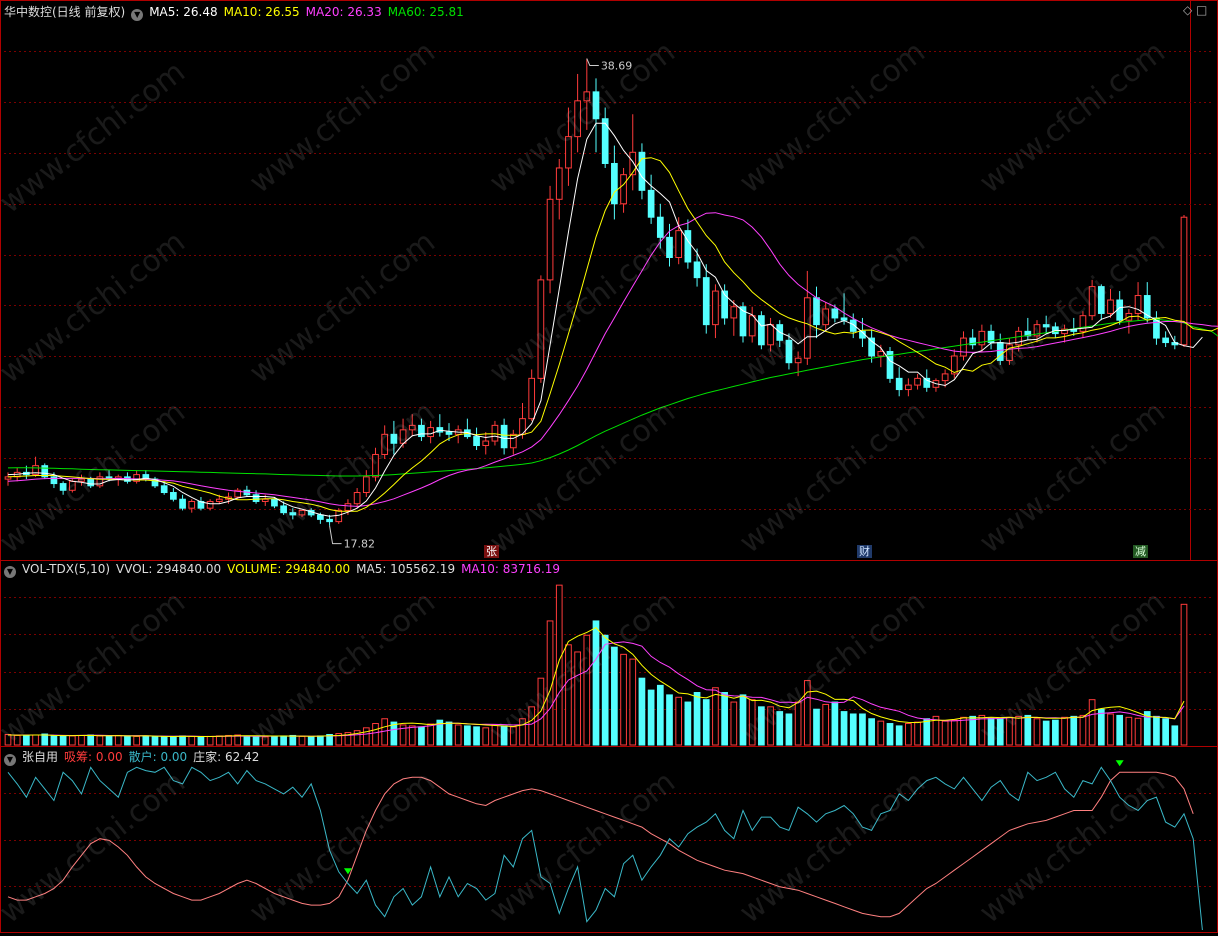 The image size is (1218, 936). I want to click on ind-title: 张自用, so click(40, 757).